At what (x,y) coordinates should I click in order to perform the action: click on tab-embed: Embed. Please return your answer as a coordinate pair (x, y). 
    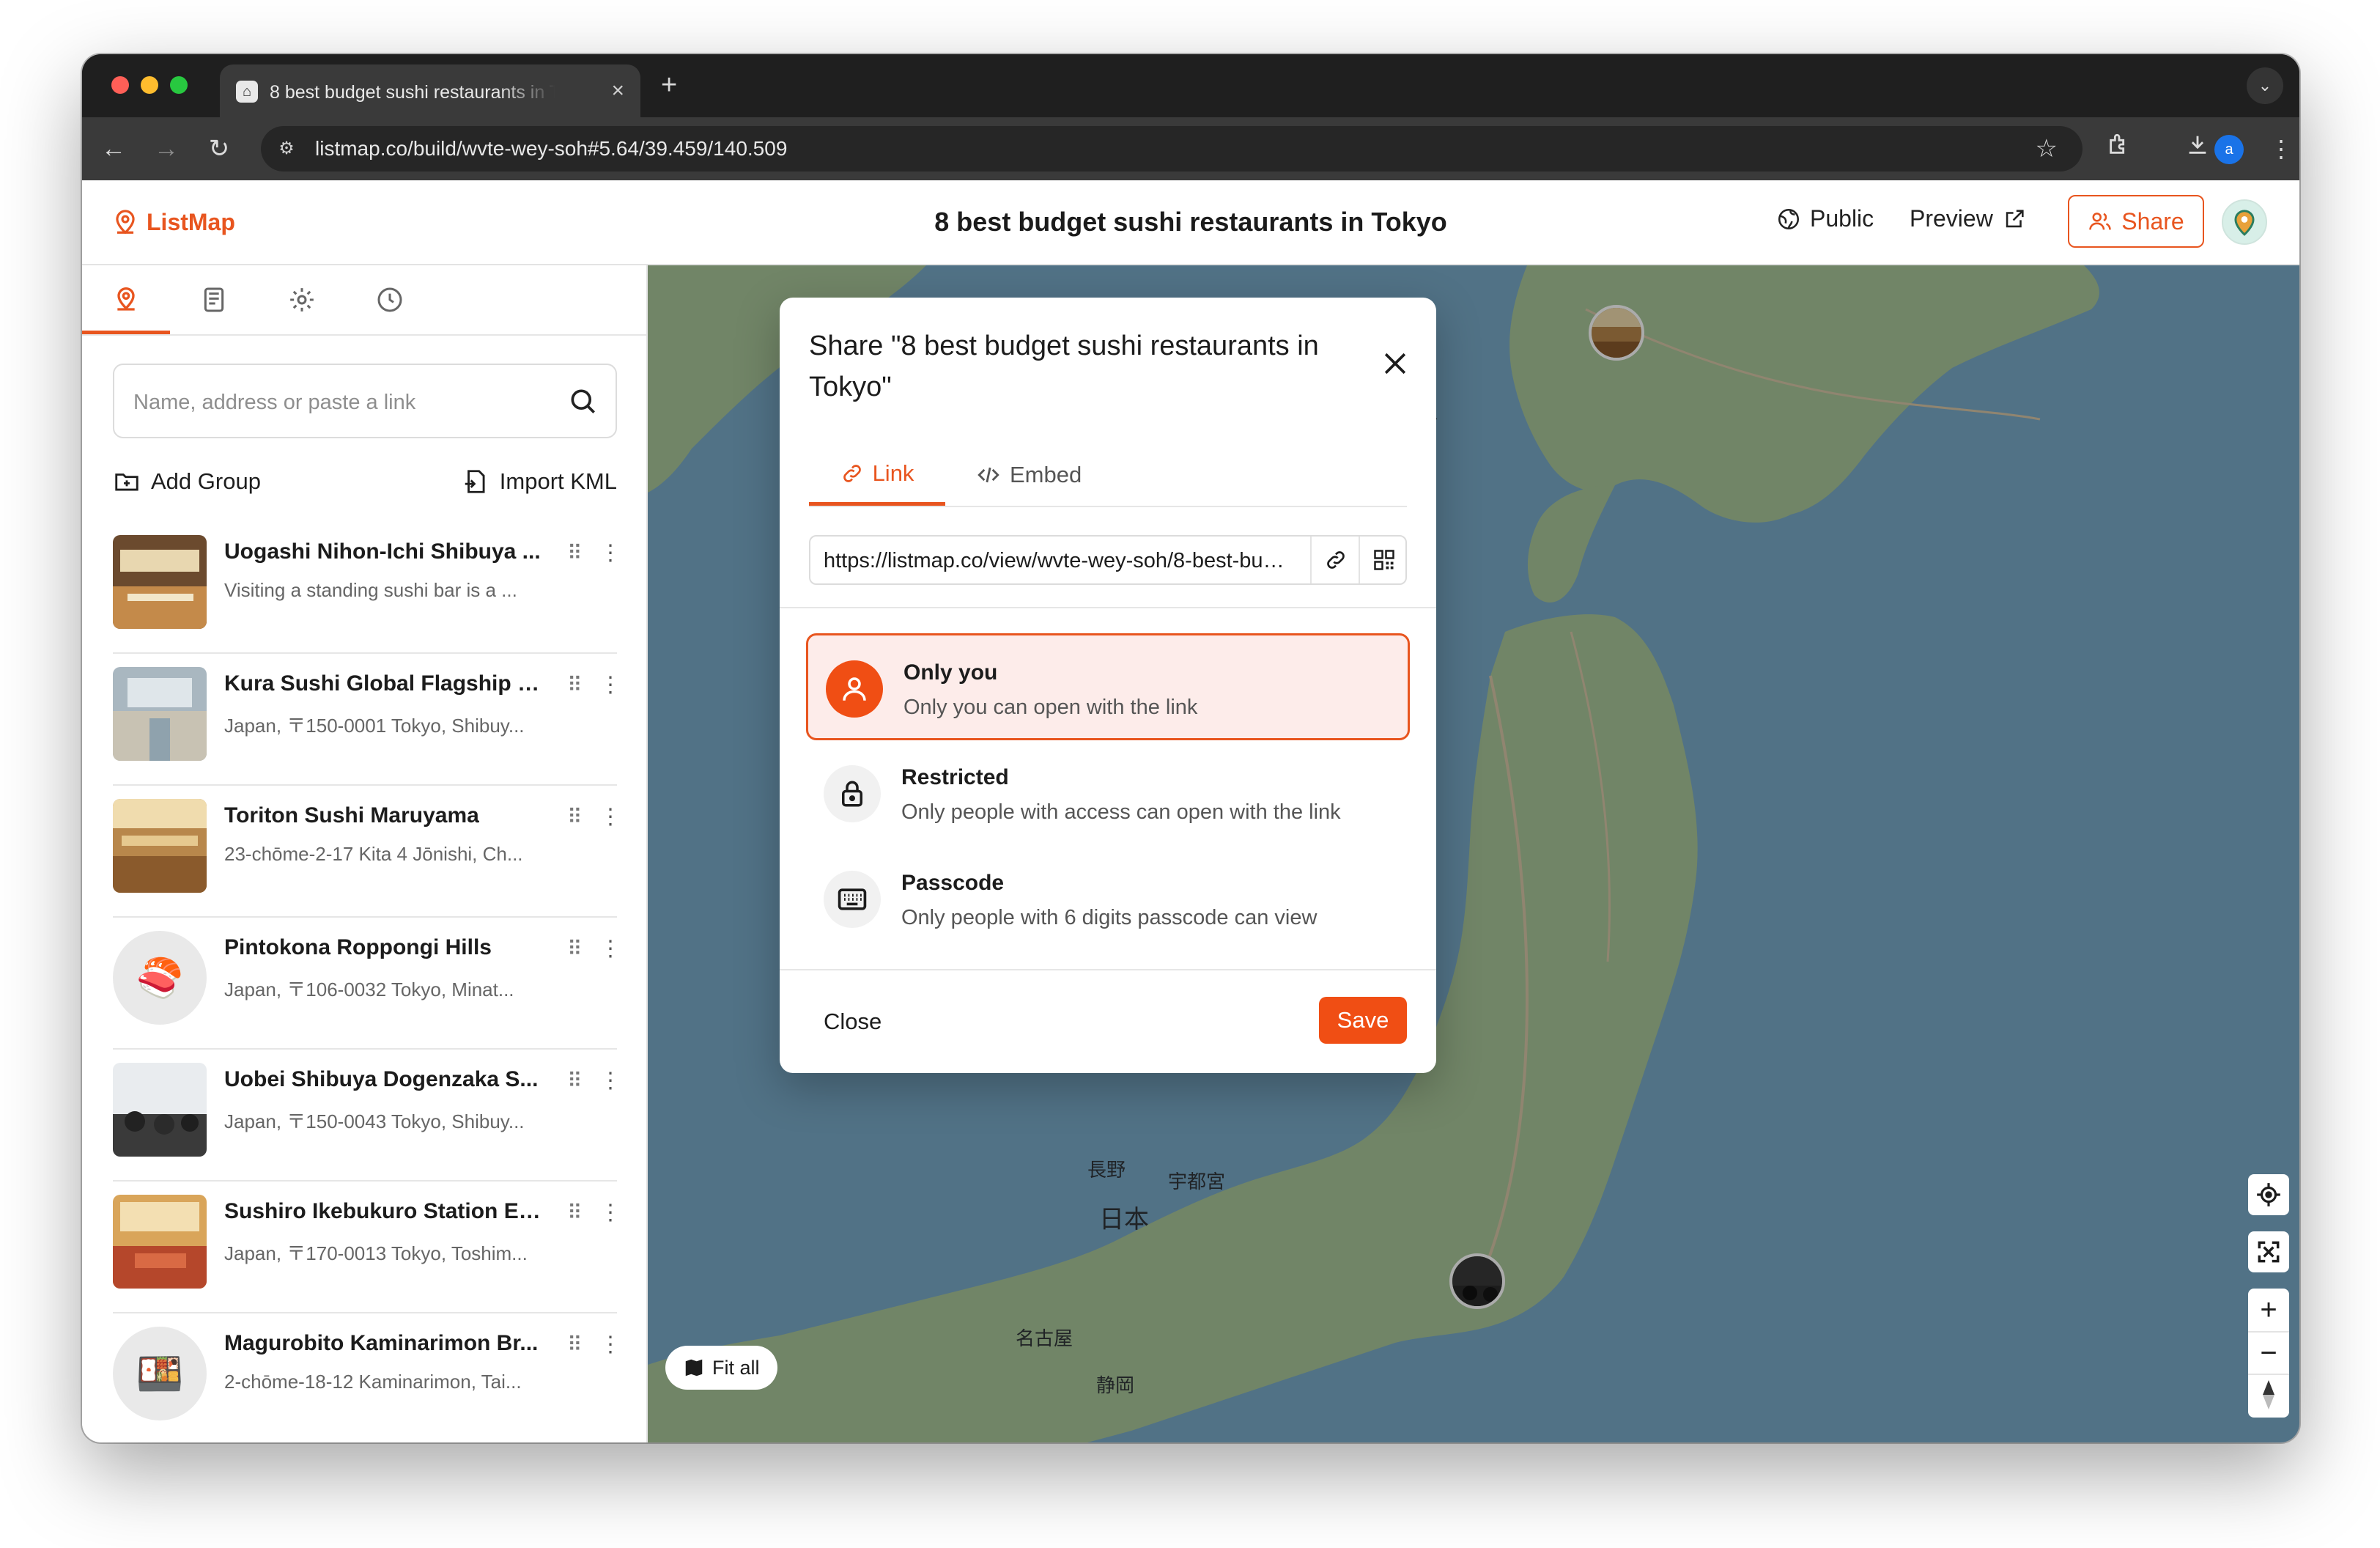
    Looking at the image, I should click on (1029, 475).